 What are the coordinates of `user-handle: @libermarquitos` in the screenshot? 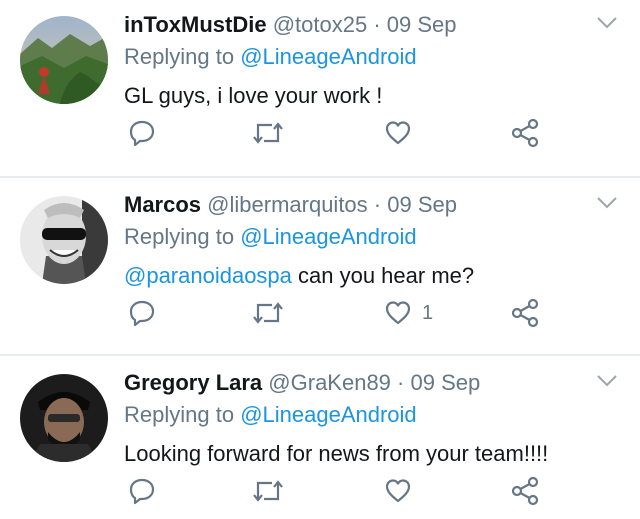 It's located at (287, 204).